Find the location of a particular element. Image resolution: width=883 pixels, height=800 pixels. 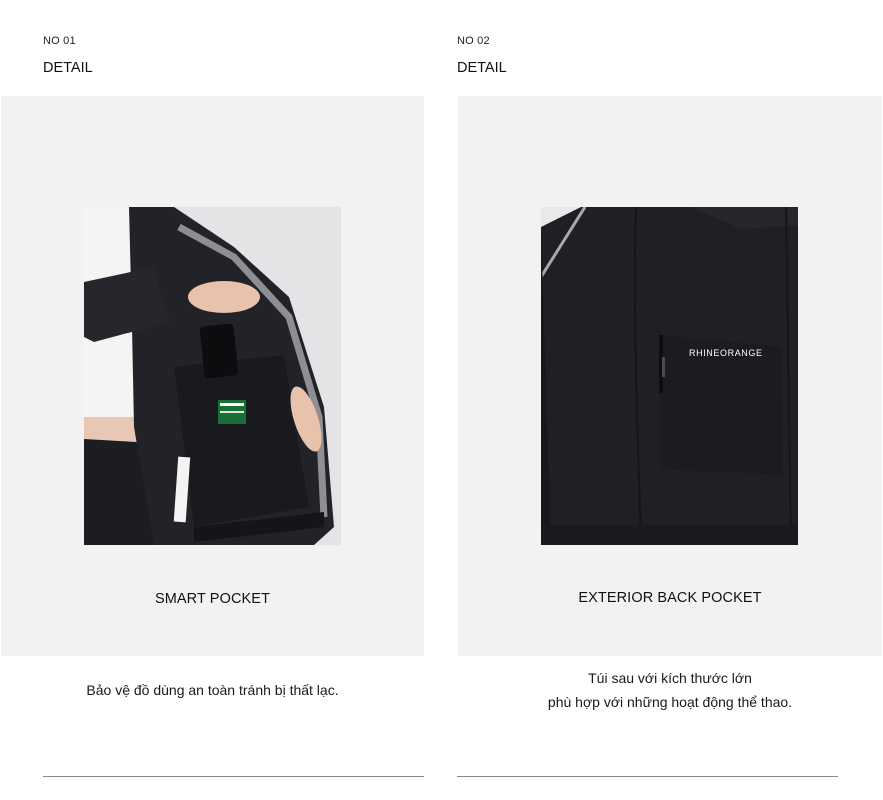

brand-label: RHINEORANGE is located at coordinates (726, 353).